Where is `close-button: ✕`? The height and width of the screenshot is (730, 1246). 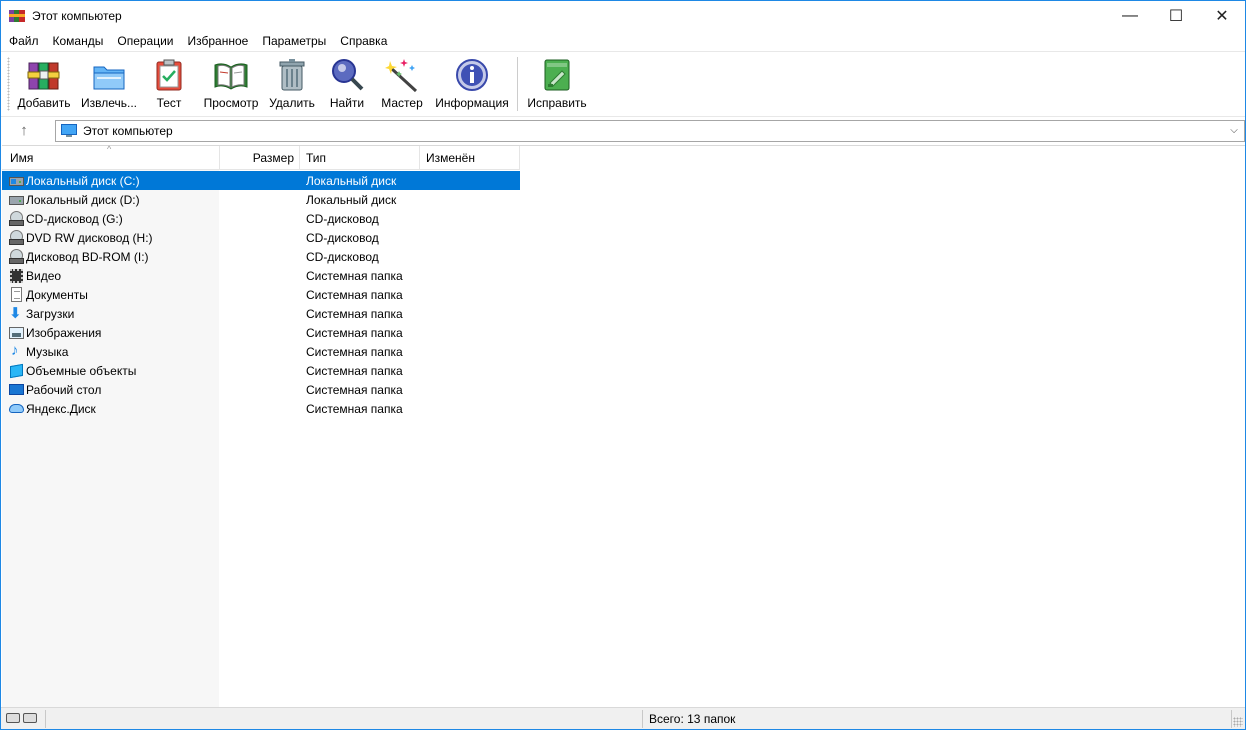 close-button: ✕ is located at coordinates (1222, 16).